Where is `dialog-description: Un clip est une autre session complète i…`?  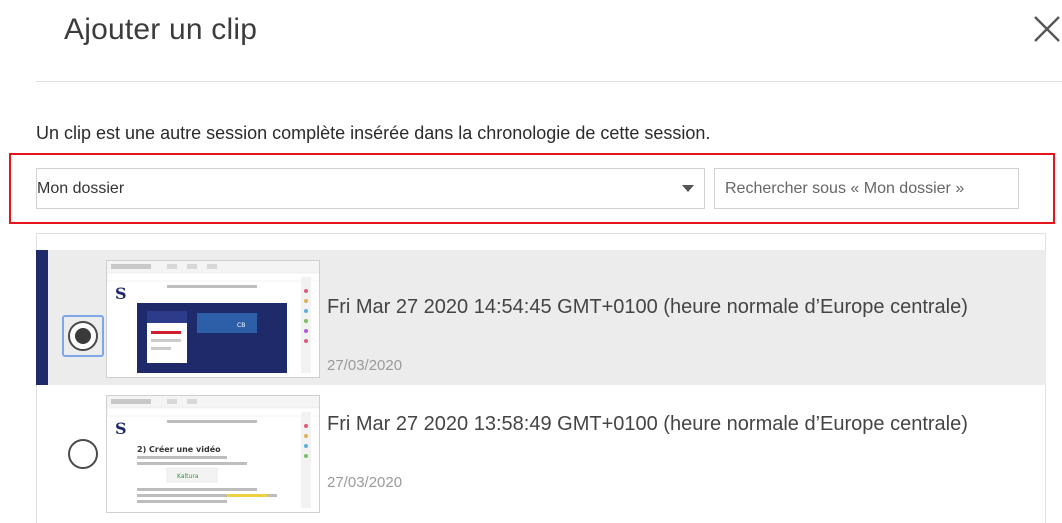 dialog-description: Un clip est une autre session complète i… is located at coordinates (373, 133).